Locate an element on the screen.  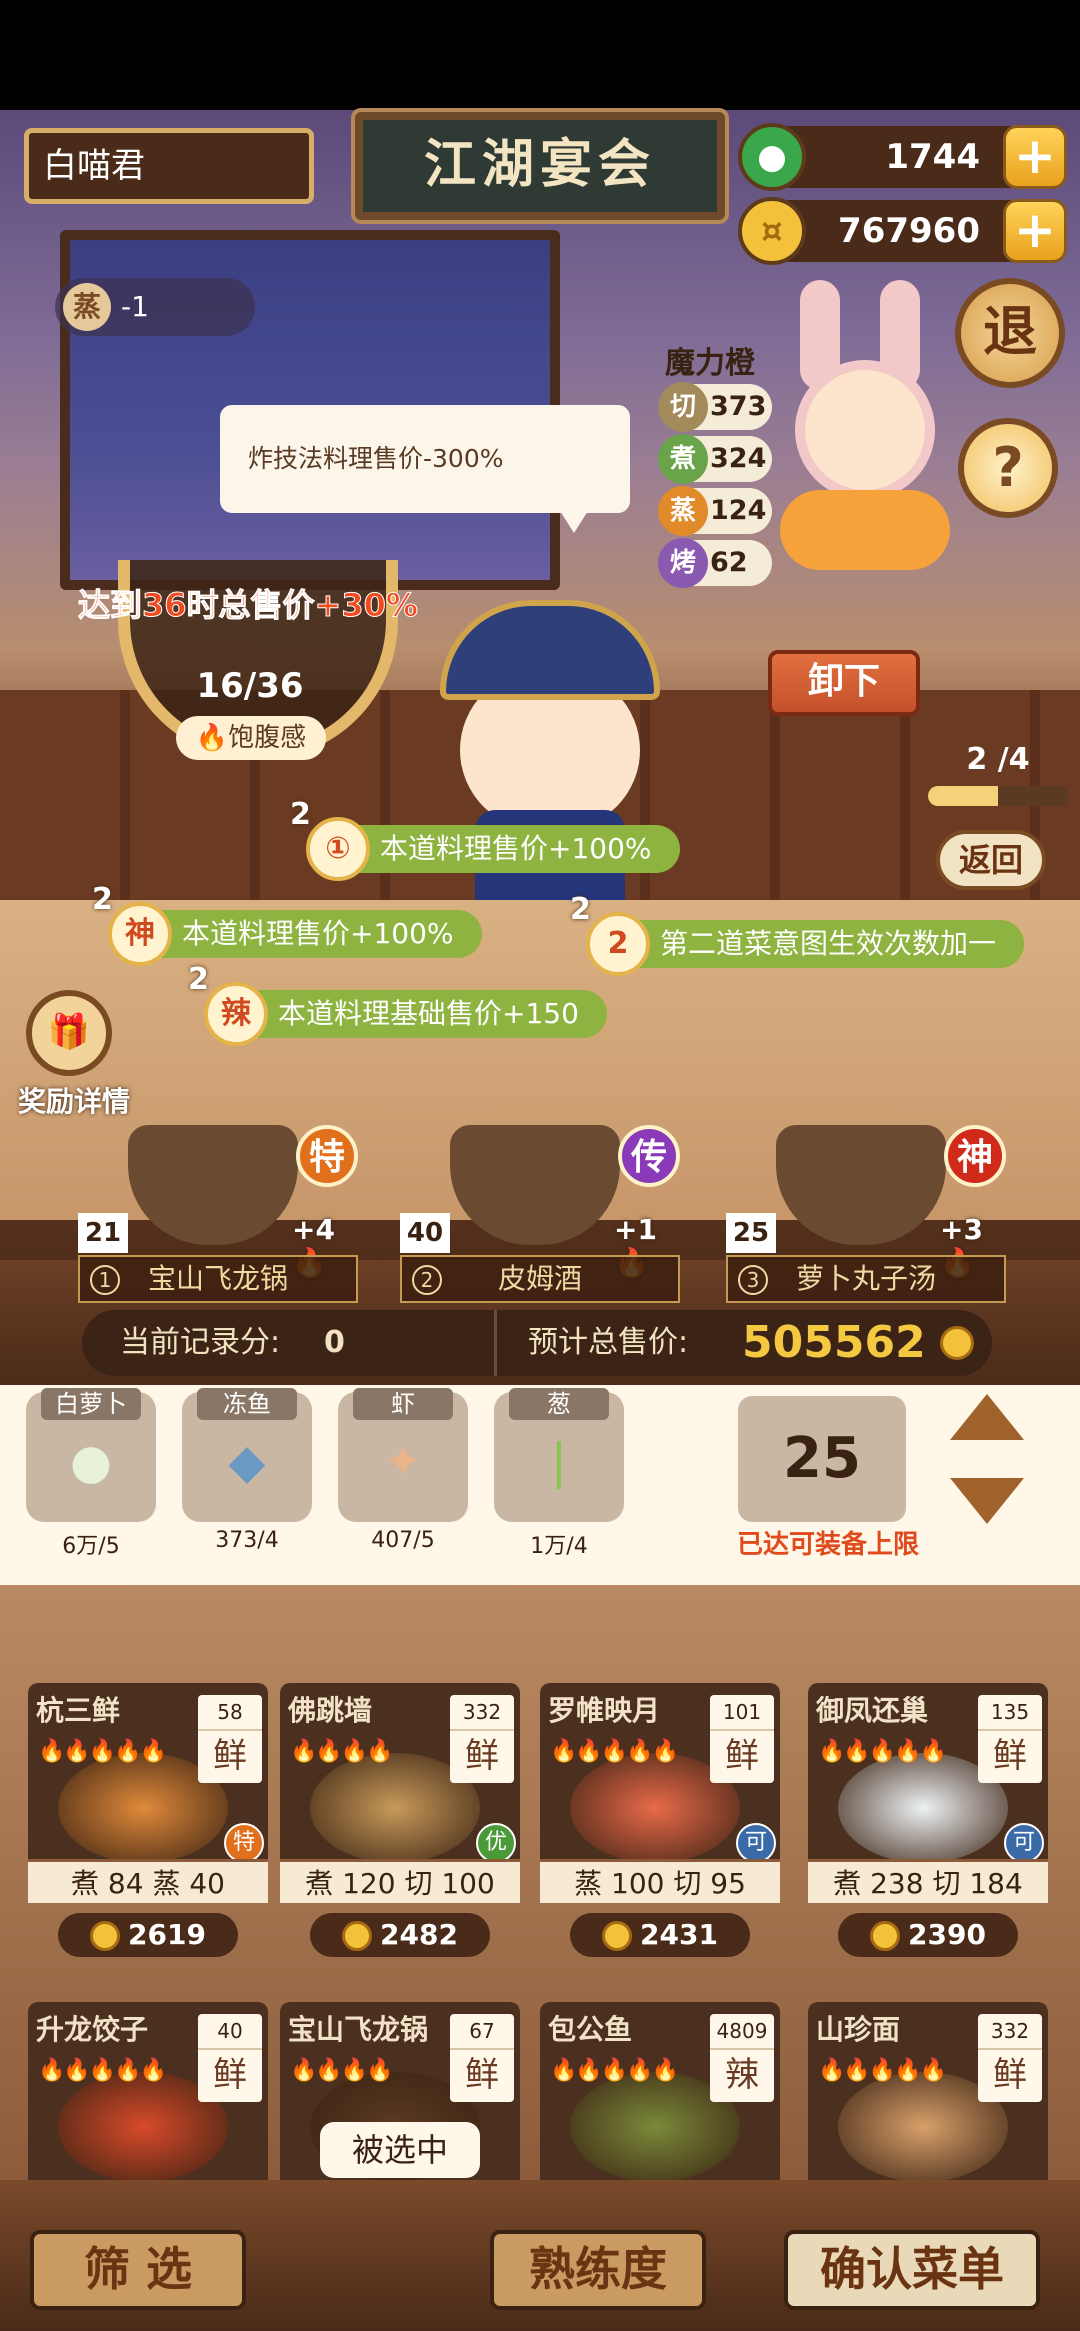
dish-count: 40 is located at coordinates (230, 2031).